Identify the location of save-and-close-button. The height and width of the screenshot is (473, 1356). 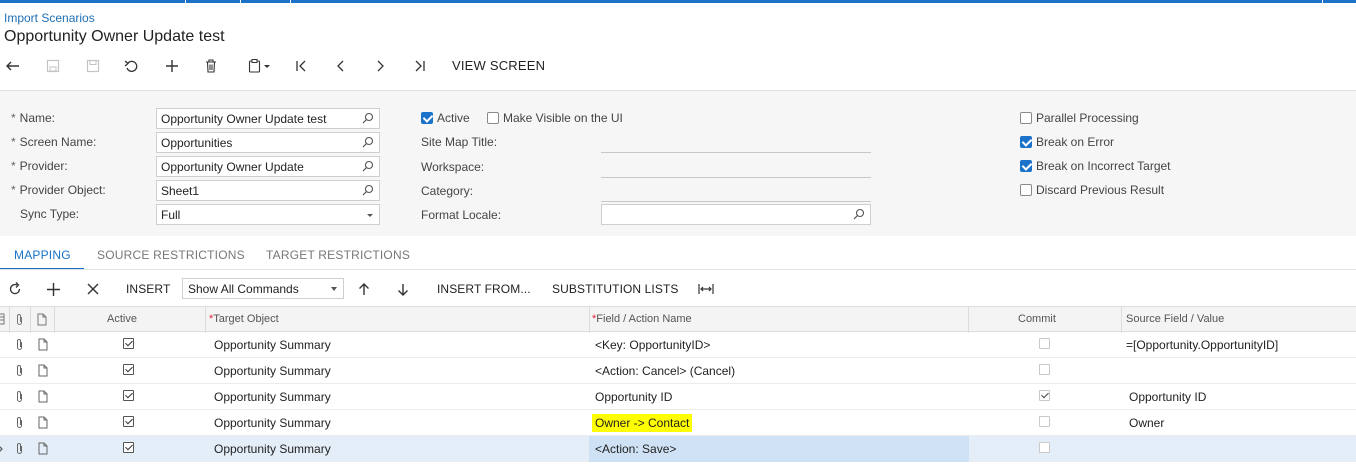
(53, 66).